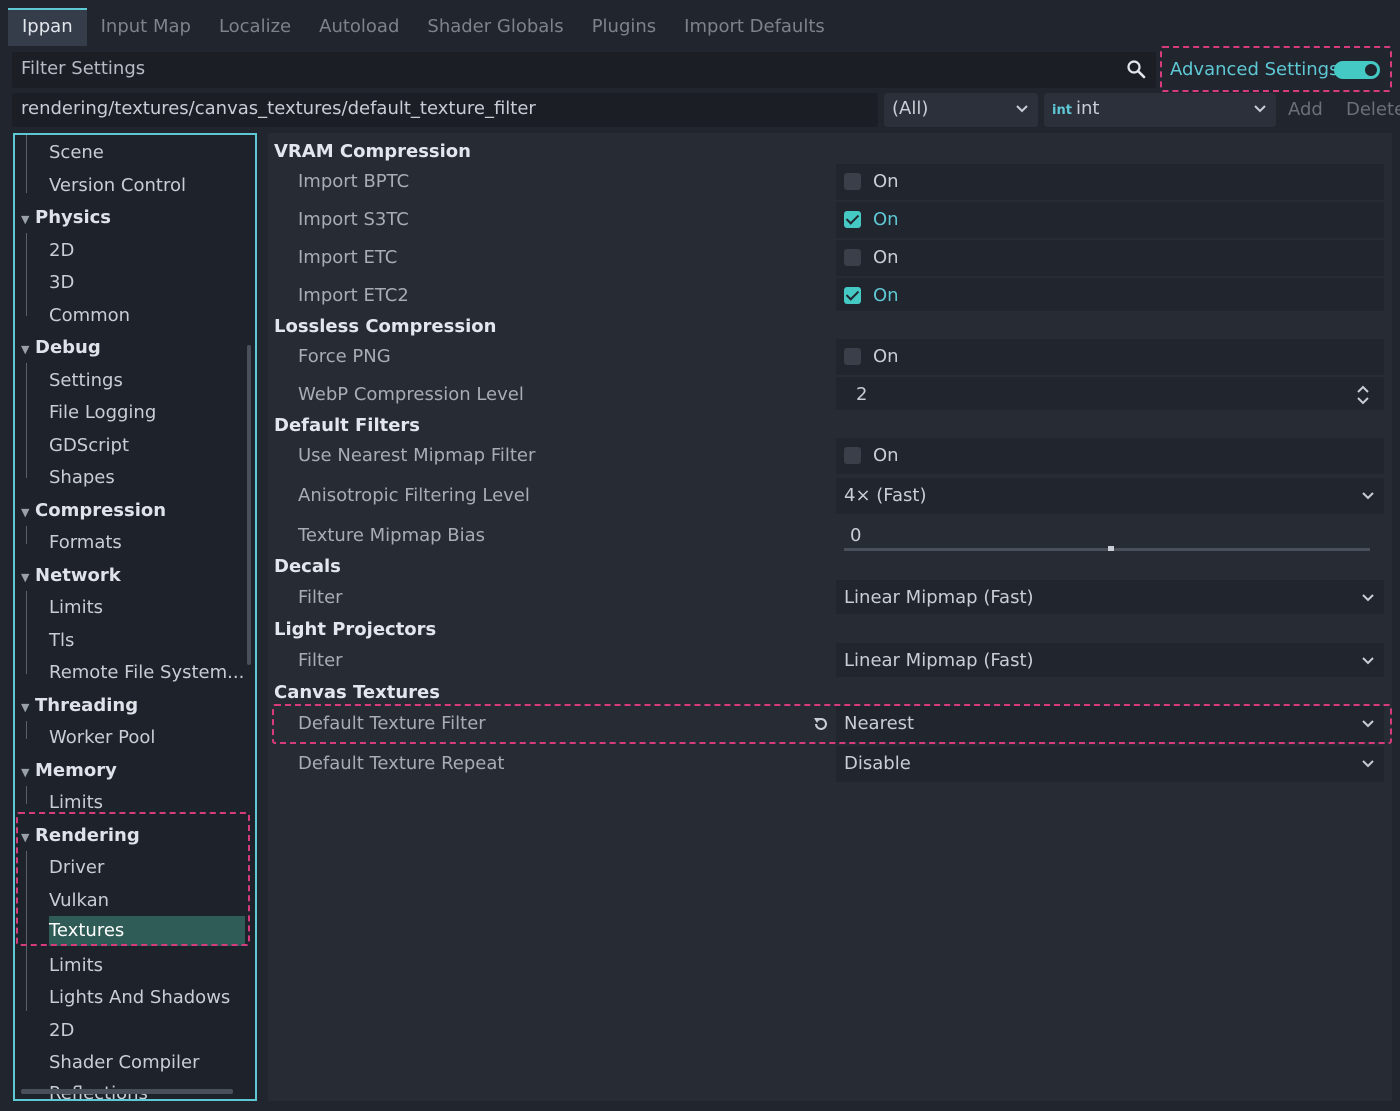  Describe the element at coordinates (1110, 536) in the screenshot. I see `slider-field: 0` at that location.